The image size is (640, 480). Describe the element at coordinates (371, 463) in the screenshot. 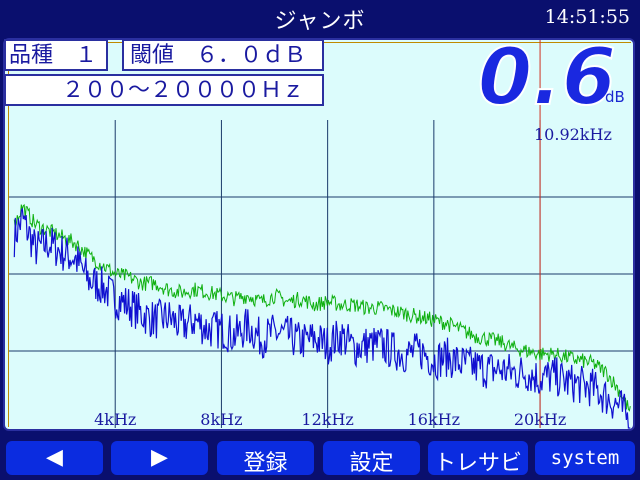

I see `settings-label: 設定` at that location.